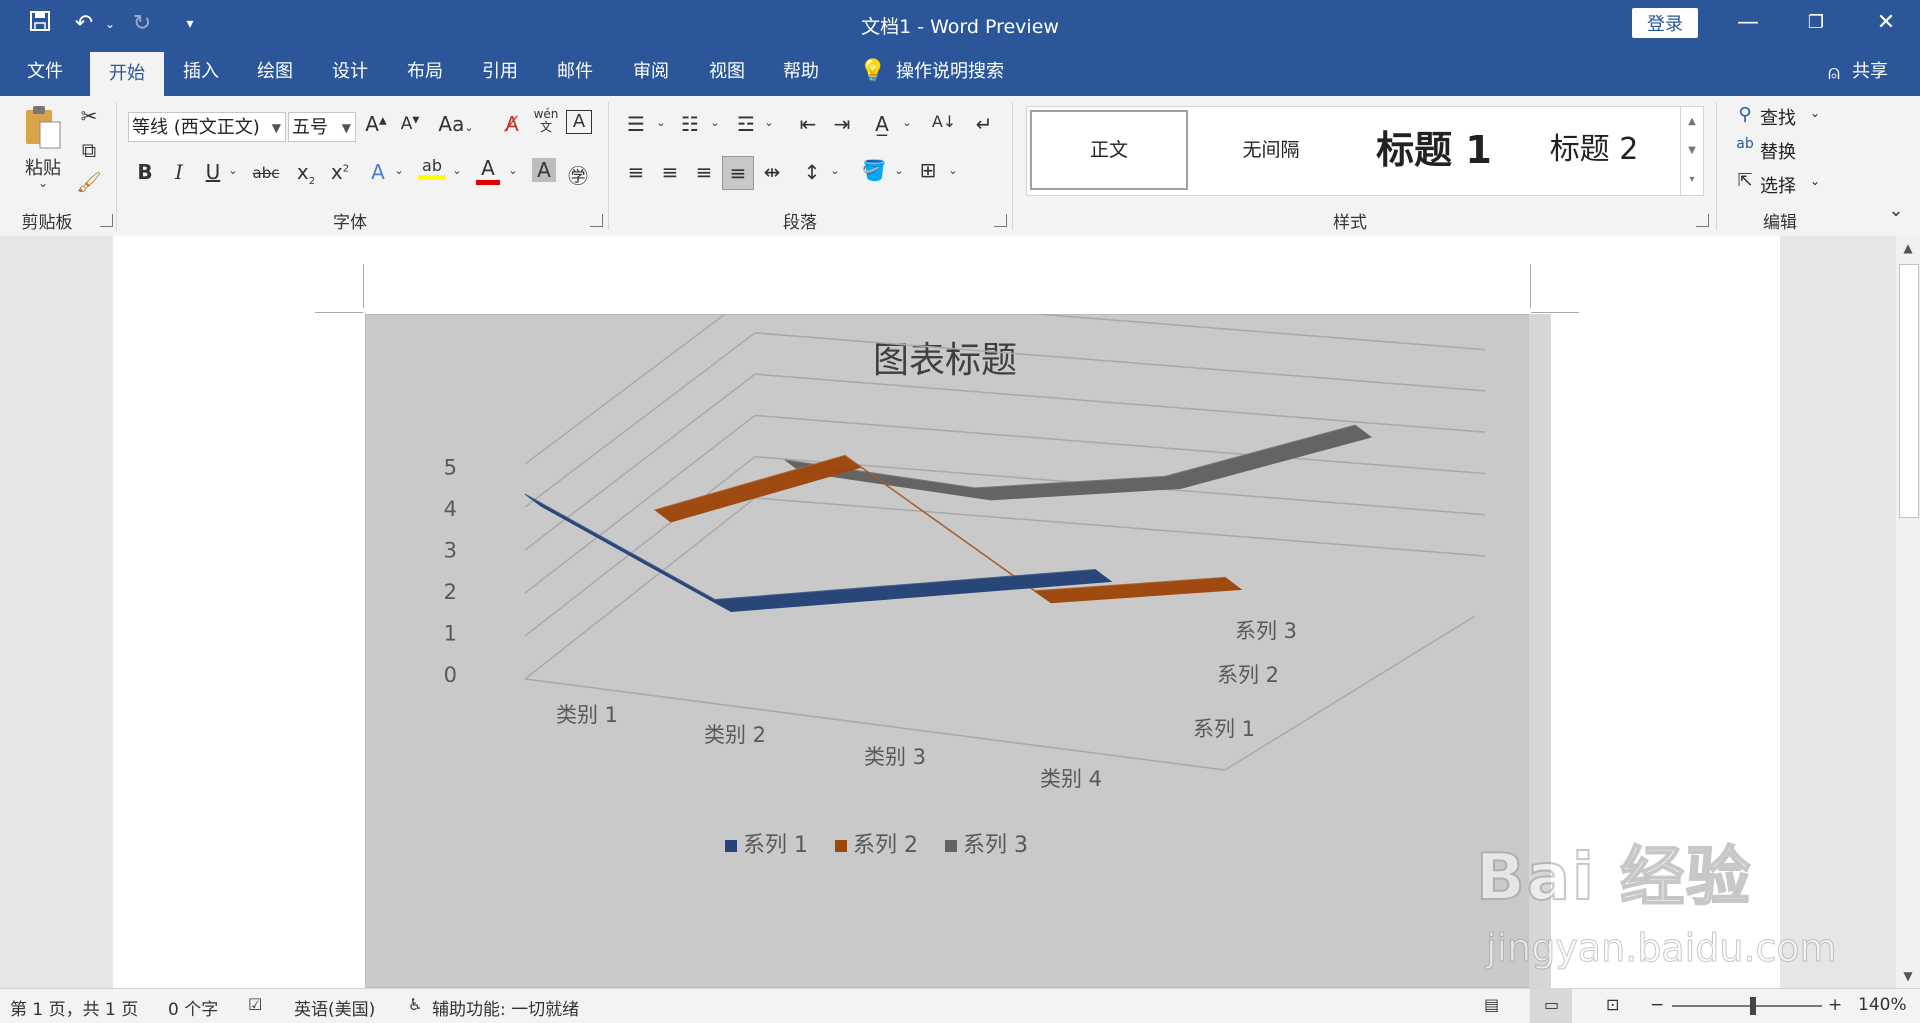 The image size is (1920, 1023). I want to click on text-effects-icon: A, so click(378, 172).